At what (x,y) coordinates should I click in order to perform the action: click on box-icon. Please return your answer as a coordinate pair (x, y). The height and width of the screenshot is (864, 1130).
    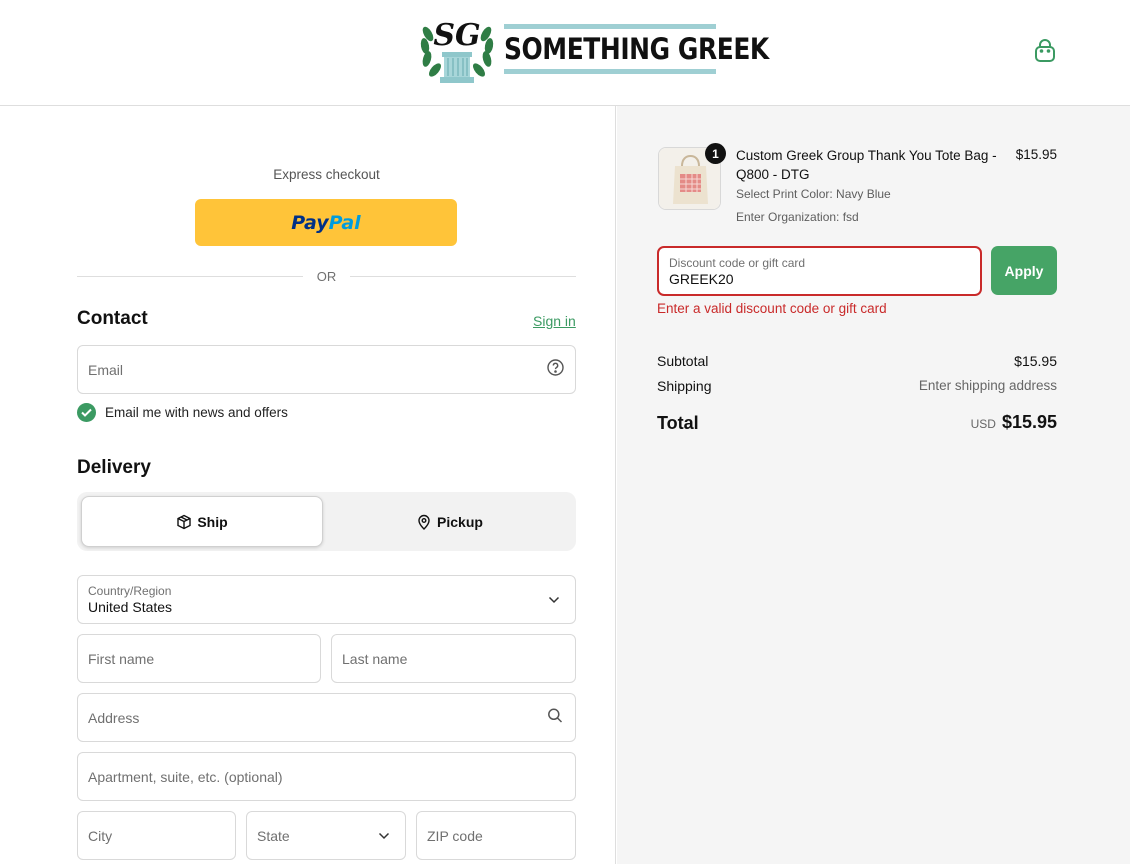
    Looking at the image, I should click on (184, 521).